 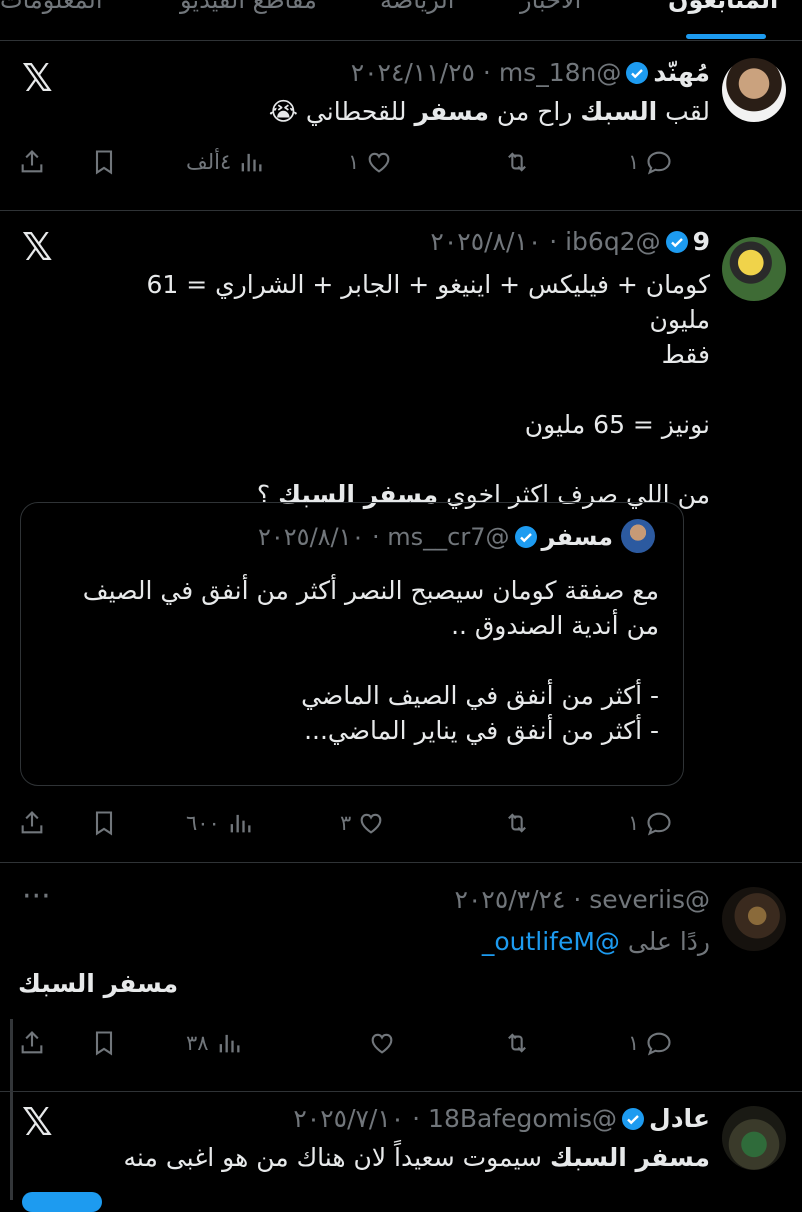 I want to click on tweet-line: فقط, so click(x=685, y=354).